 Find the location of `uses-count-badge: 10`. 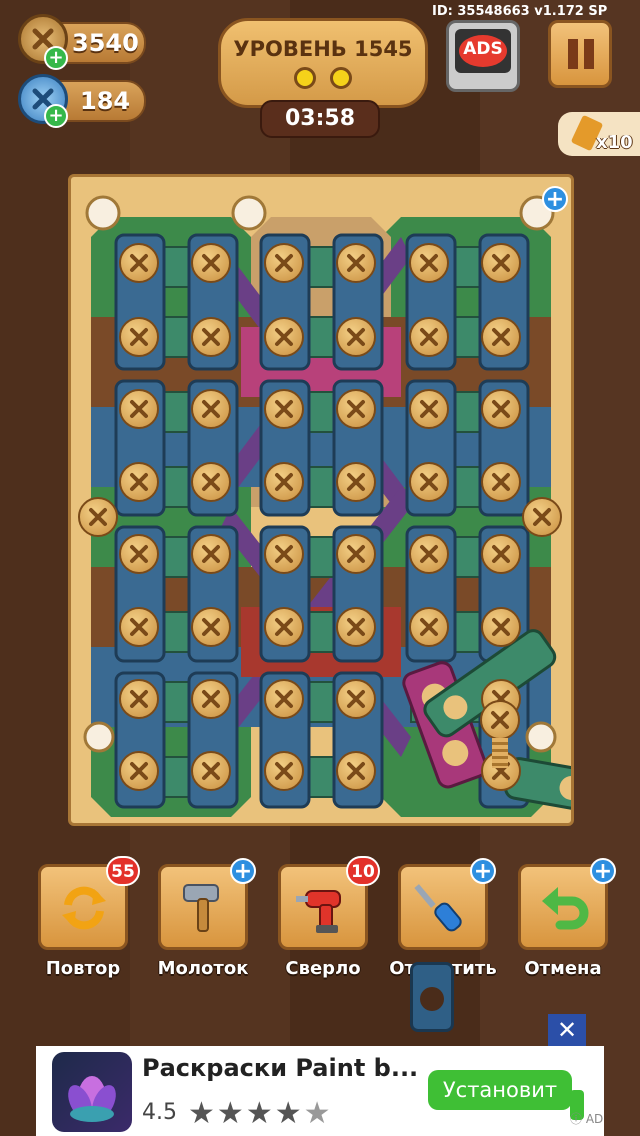

uses-count-badge: 10 is located at coordinates (363, 871).